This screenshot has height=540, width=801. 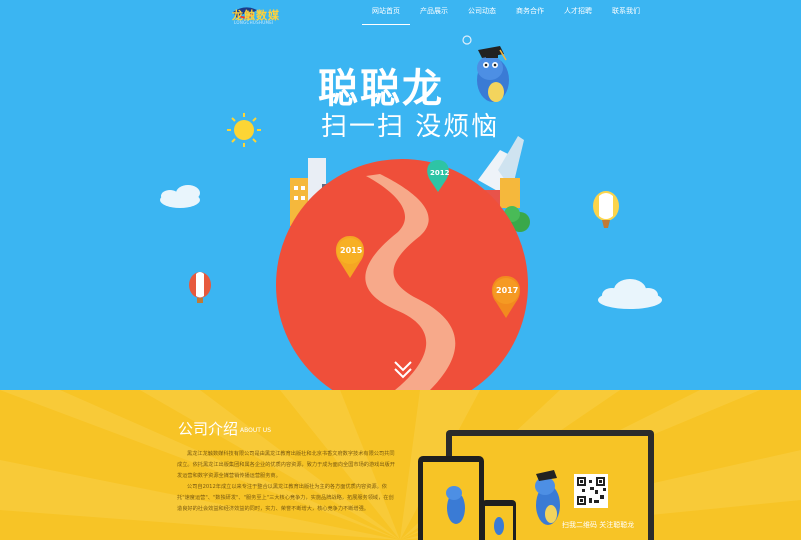 I want to click on nav-item-business: 商务合作, so click(x=530, y=12).